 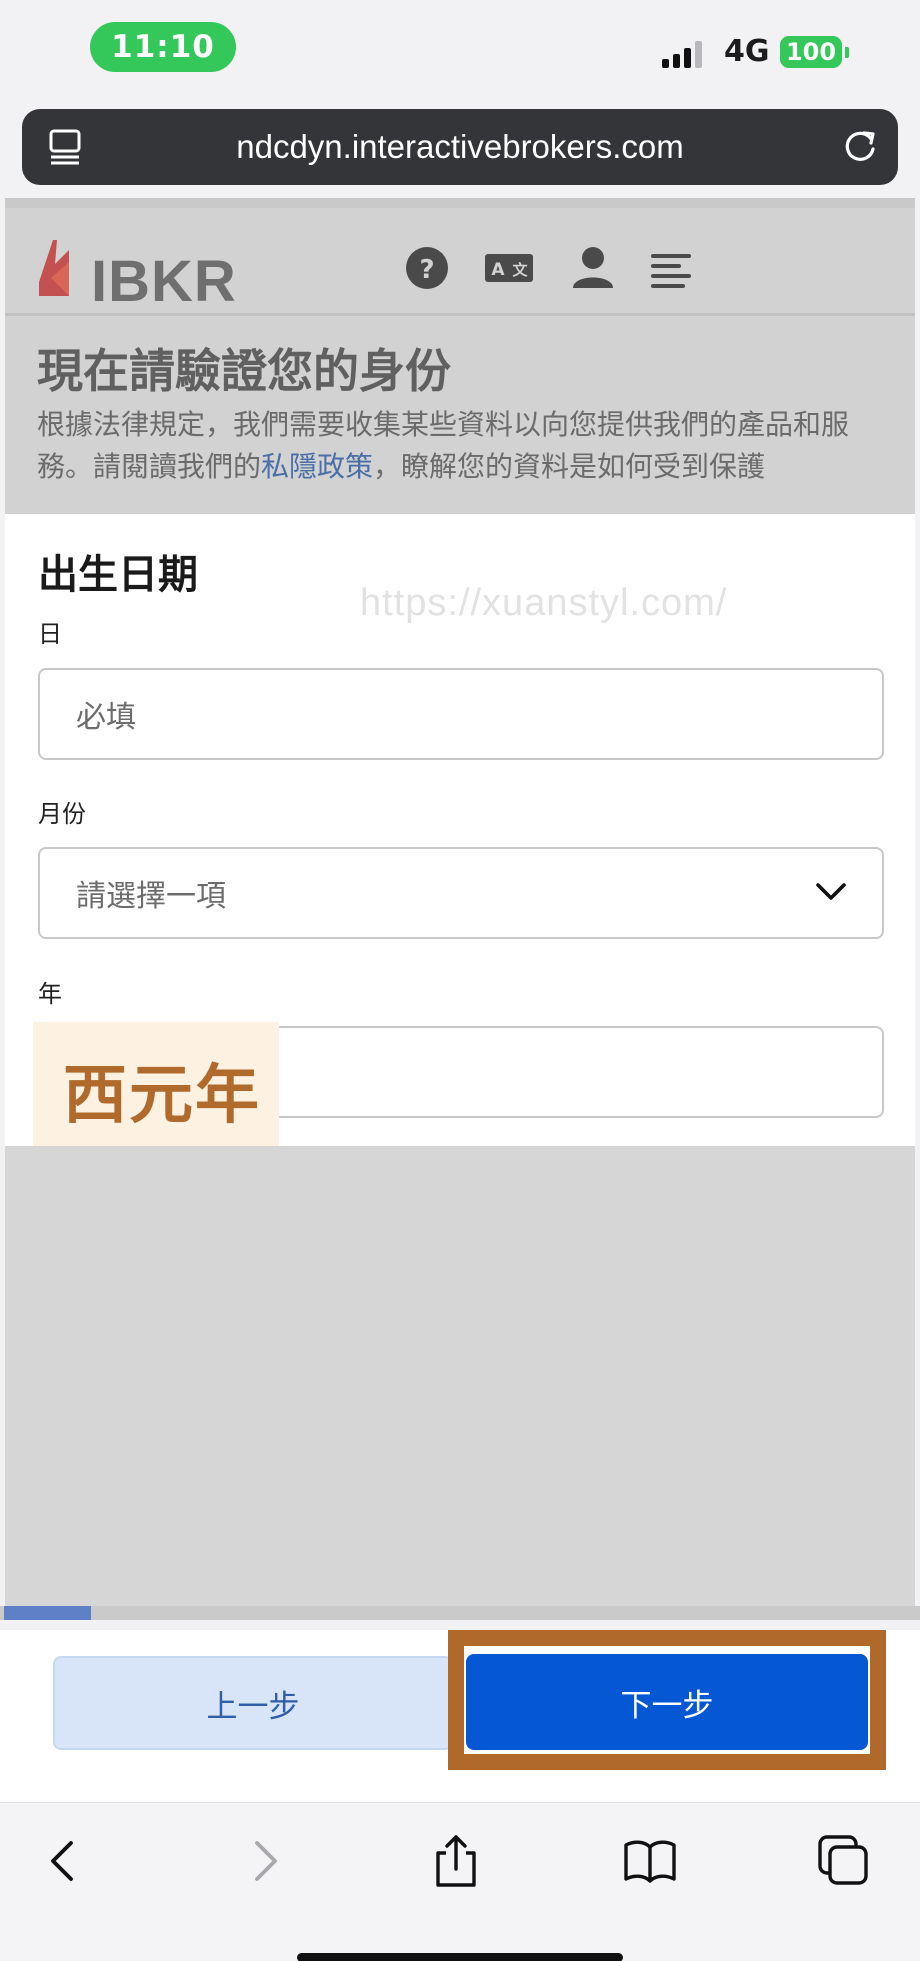 What do you see at coordinates (460, 1613) in the screenshot?
I see `progress-bar` at bounding box center [460, 1613].